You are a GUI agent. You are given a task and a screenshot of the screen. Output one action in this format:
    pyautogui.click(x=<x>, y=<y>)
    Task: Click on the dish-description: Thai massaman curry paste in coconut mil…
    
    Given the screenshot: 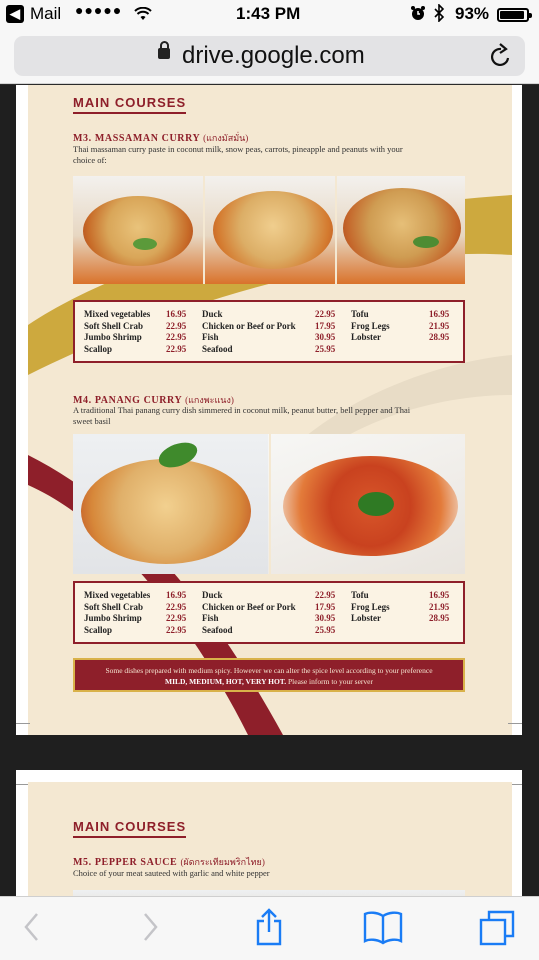 What is the action you would take?
    pyautogui.click(x=238, y=154)
    